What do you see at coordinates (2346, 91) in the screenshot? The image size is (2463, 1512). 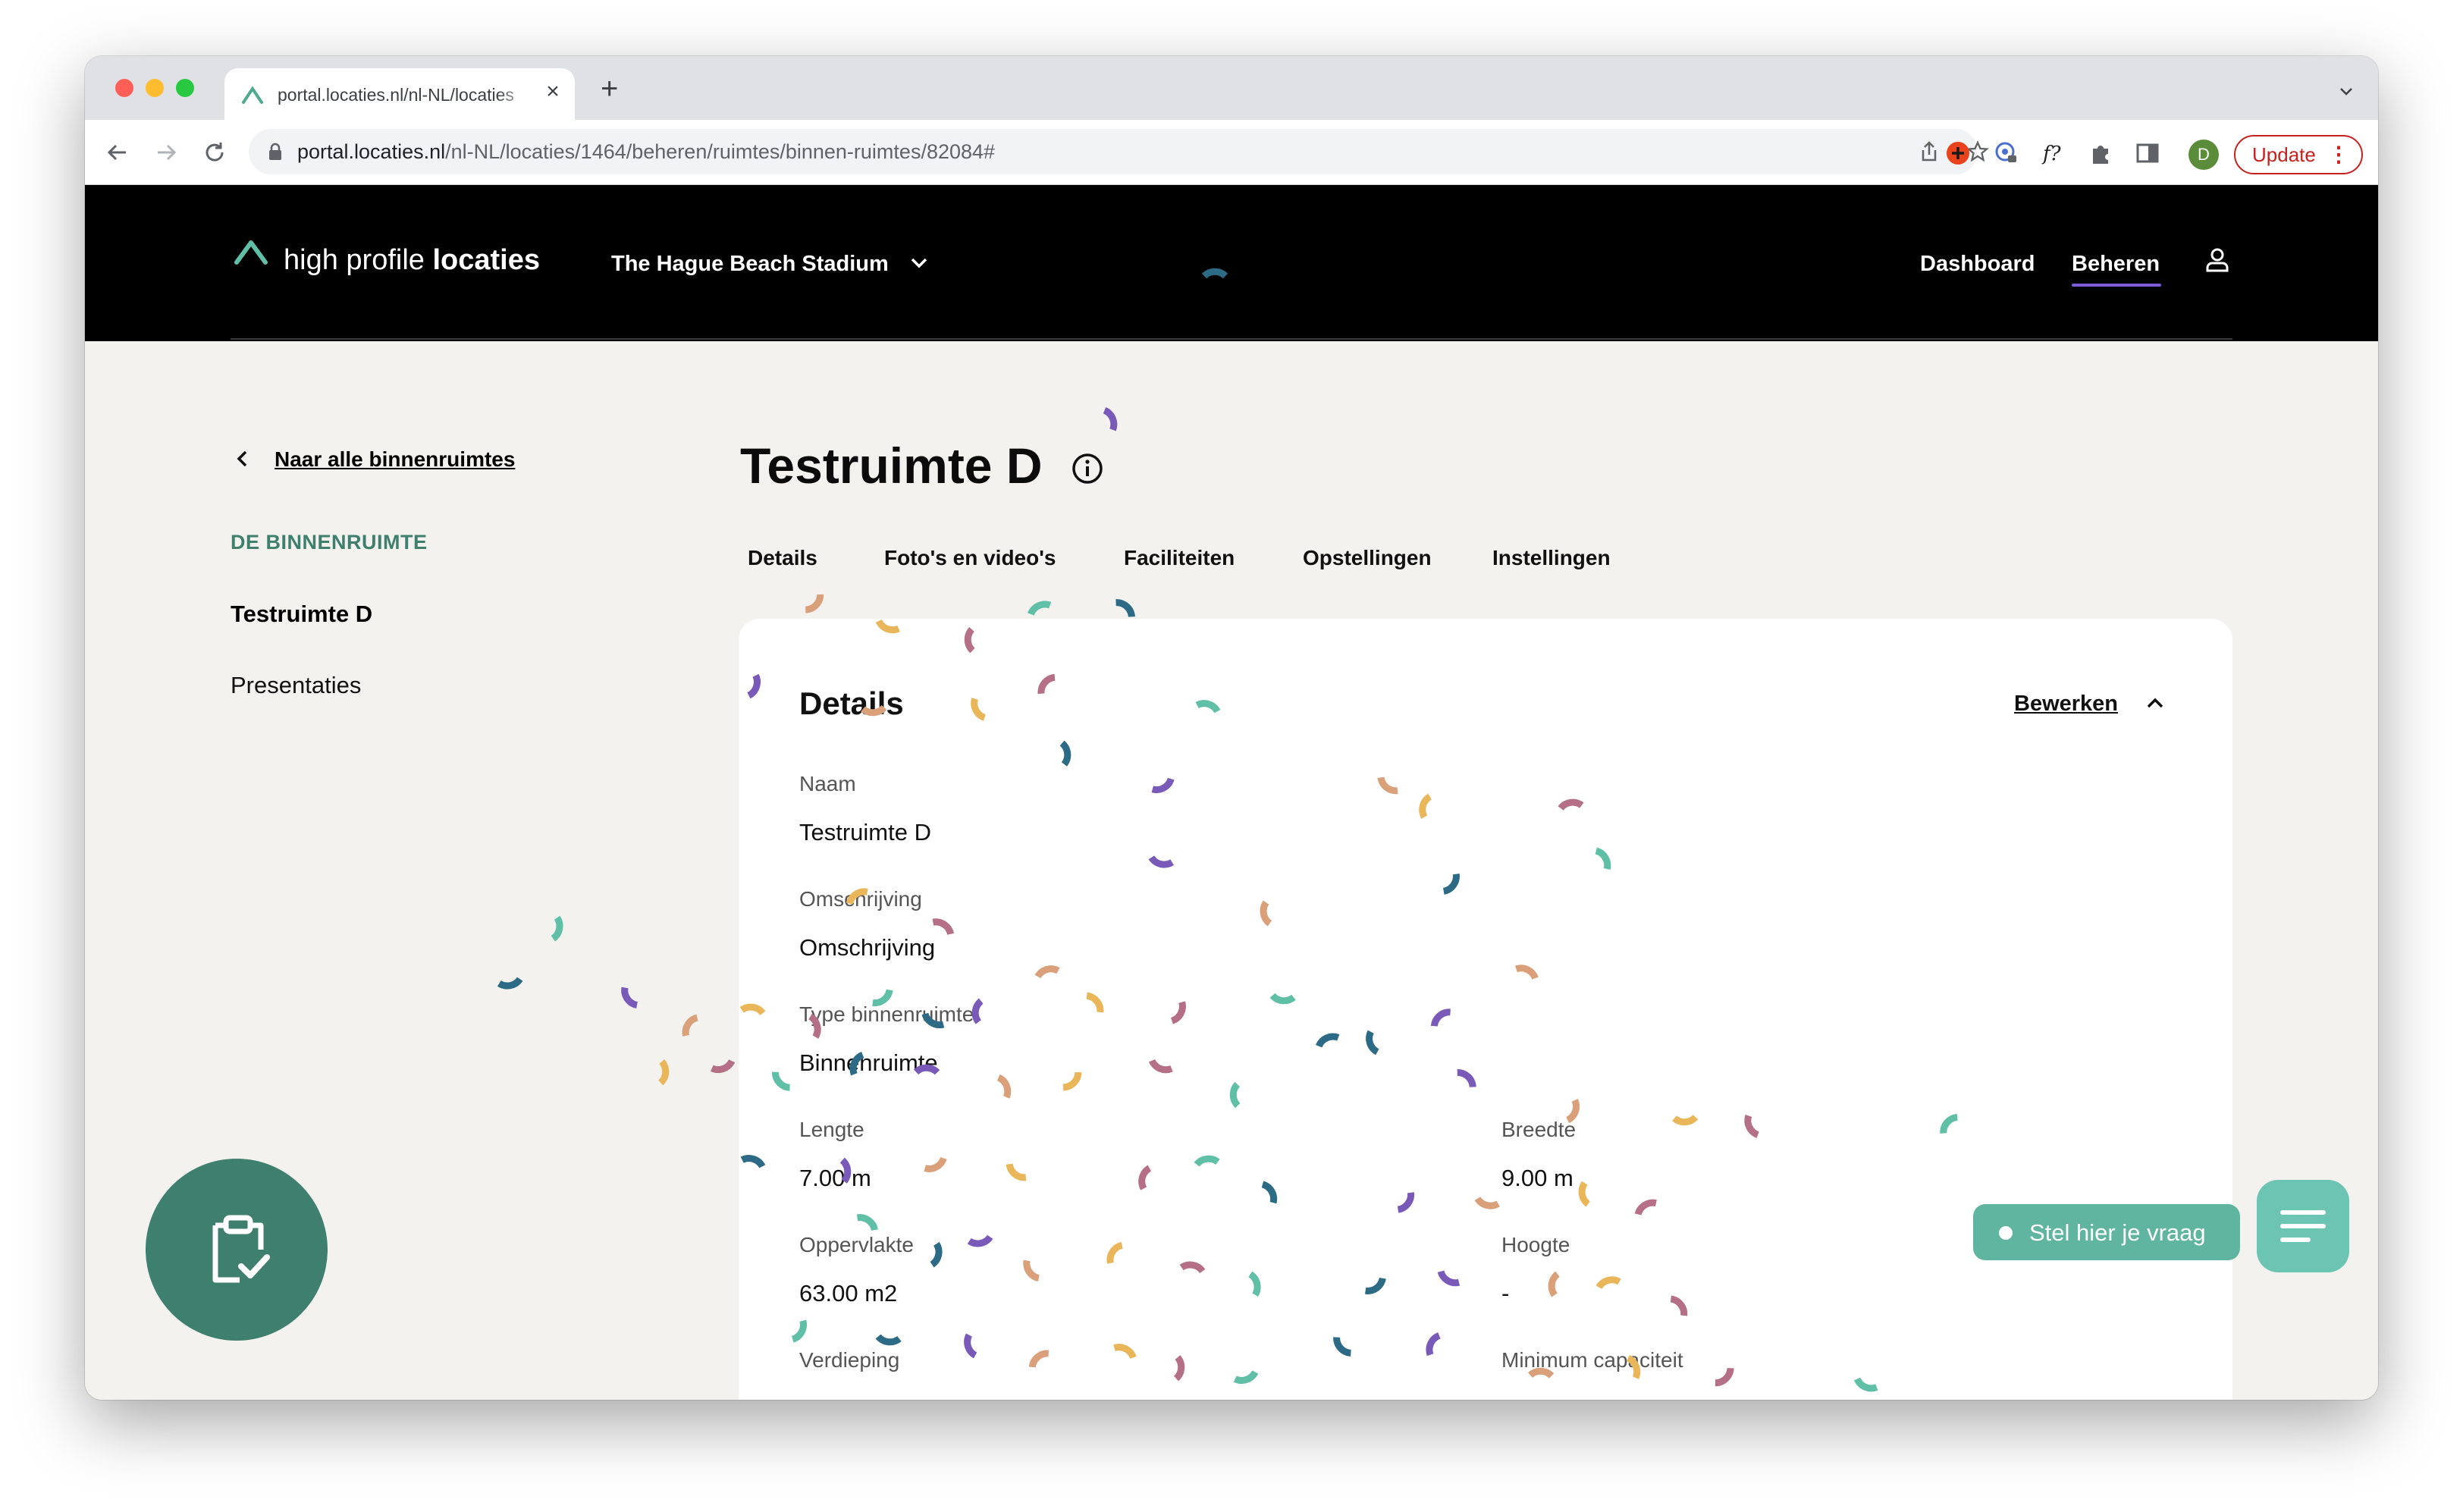 I see `tab-search-chevron-icon` at bounding box center [2346, 91].